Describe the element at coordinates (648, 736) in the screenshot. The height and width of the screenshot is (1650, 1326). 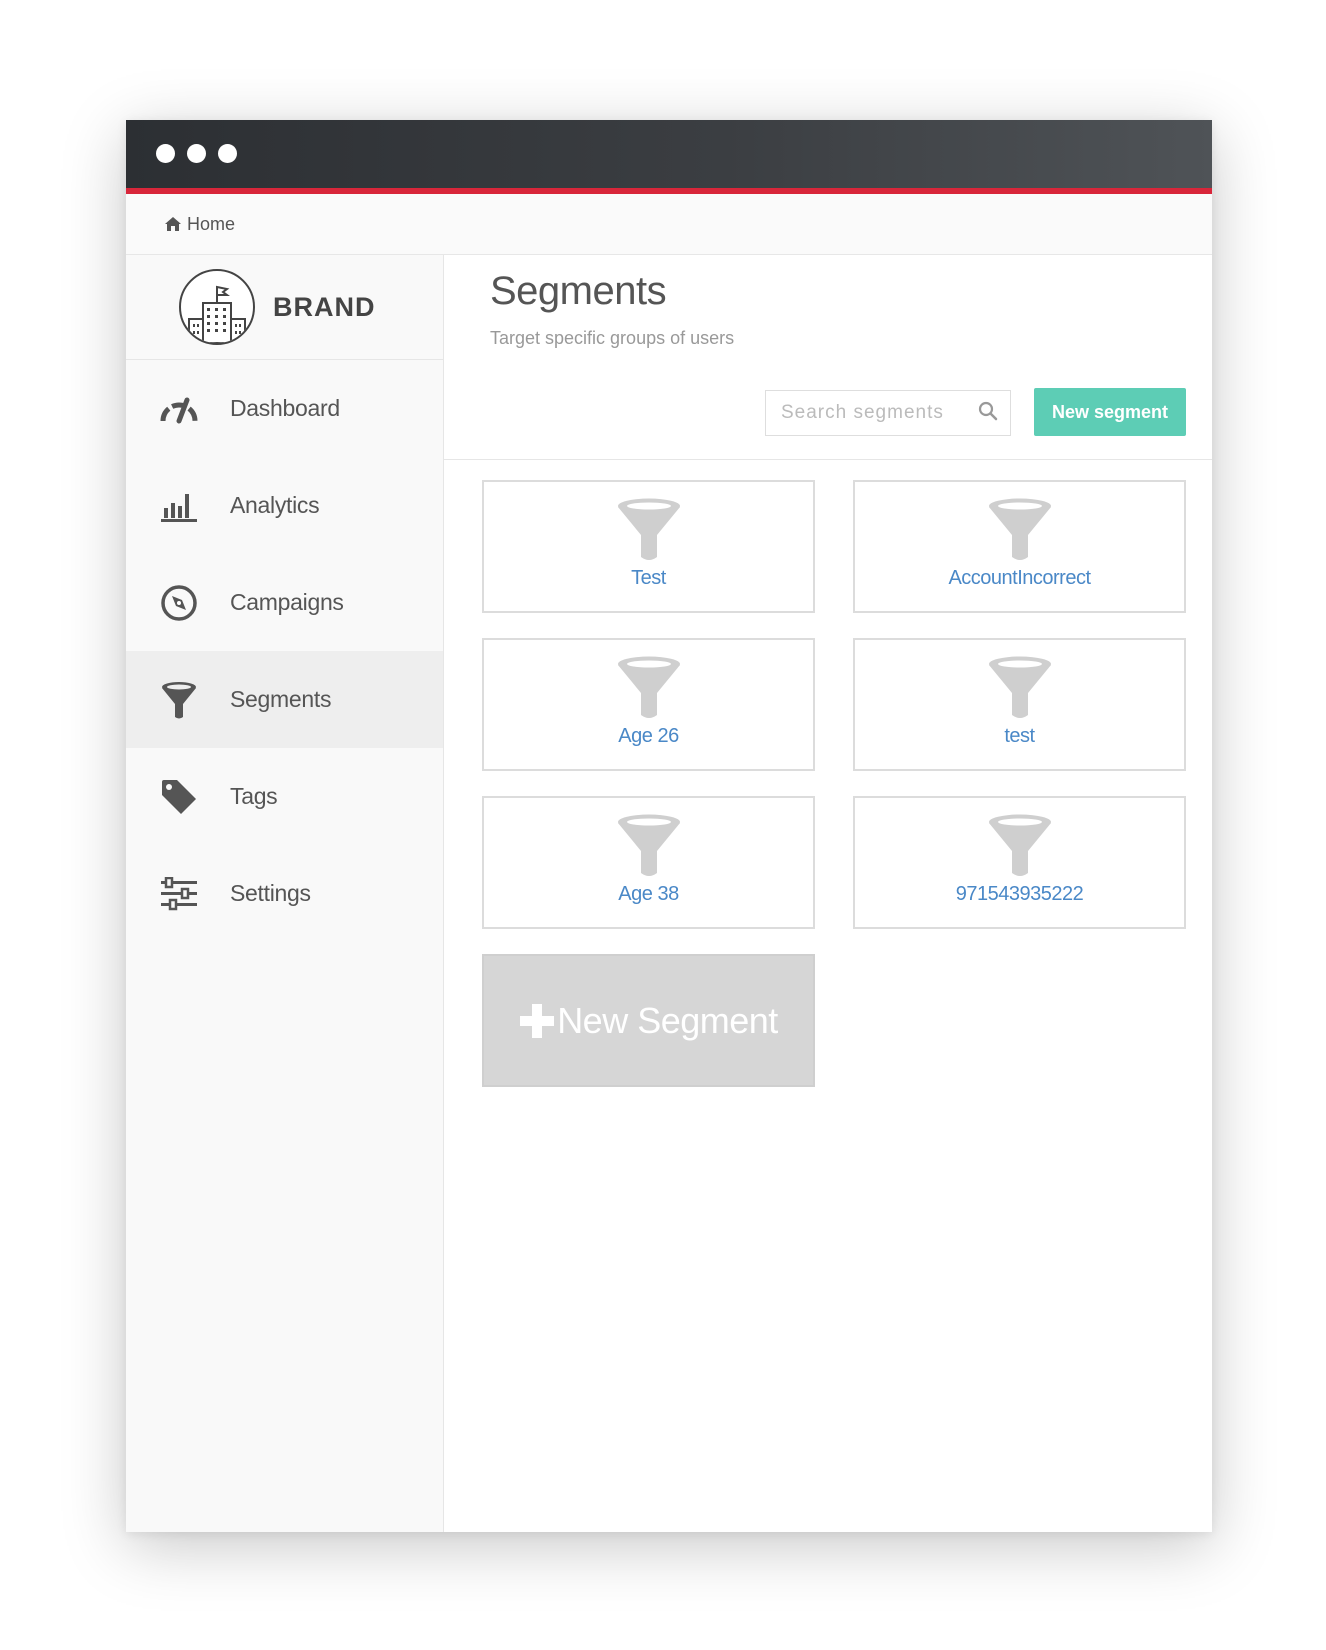
I see `segment-card-label: Age 26` at that location.